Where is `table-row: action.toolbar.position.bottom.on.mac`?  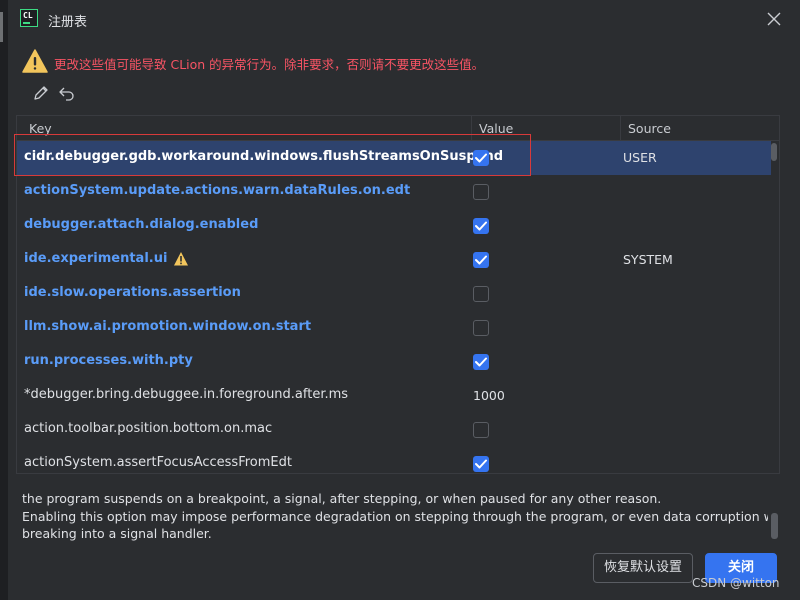 table-row: action.toolbar.position.bottom.on.mac is located at coordinates (394, 430).